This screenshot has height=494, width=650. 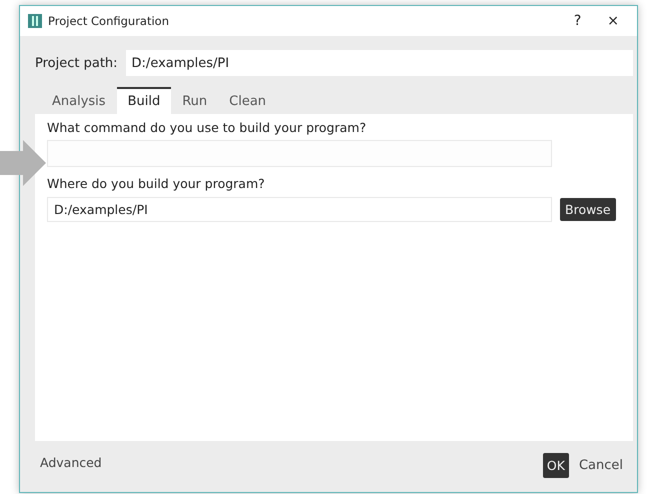 What do you see at coordinates (597, 465) in the screenshot?
I see `cancel-button: Cancel` at bounding box center [597, 465].